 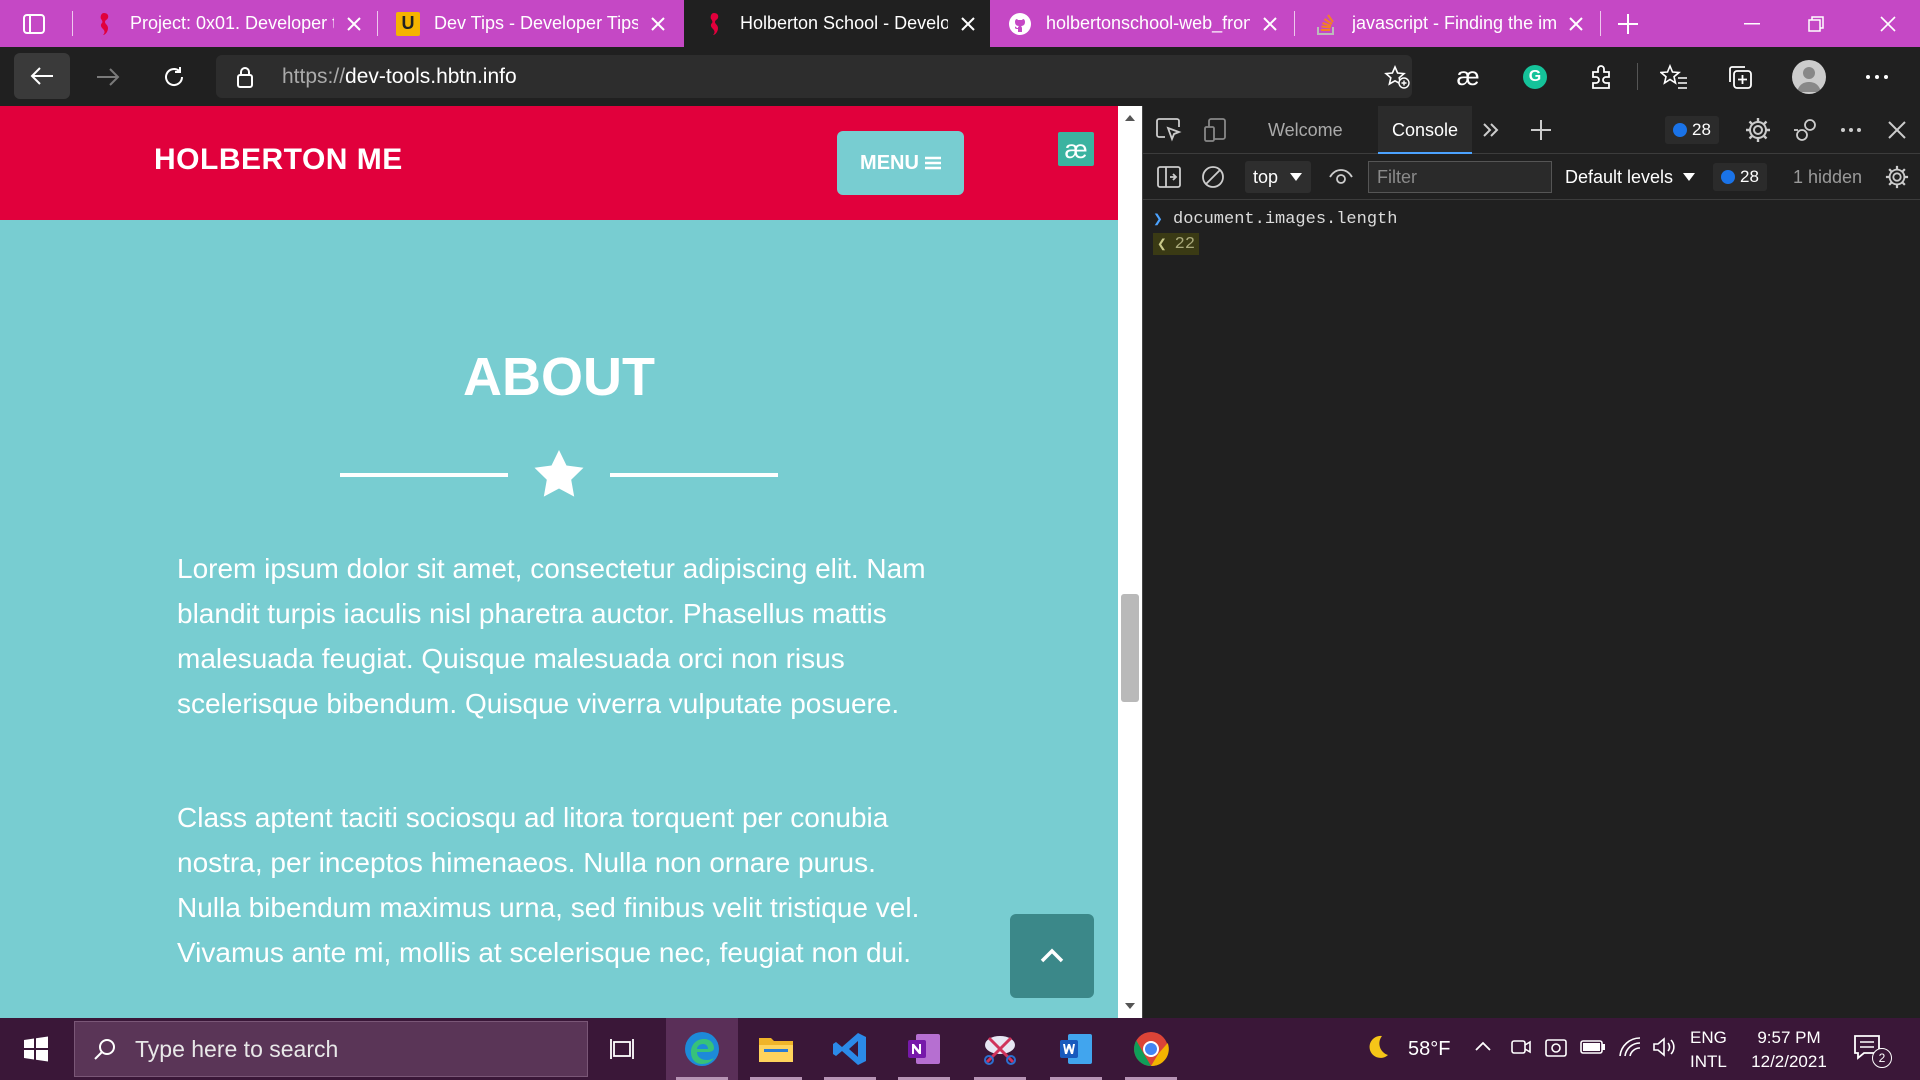 What do you see at coordinates (850, 1049) in the screenshot?
I see `taskbar-app-vscode` at bounding box center [850, 1049].